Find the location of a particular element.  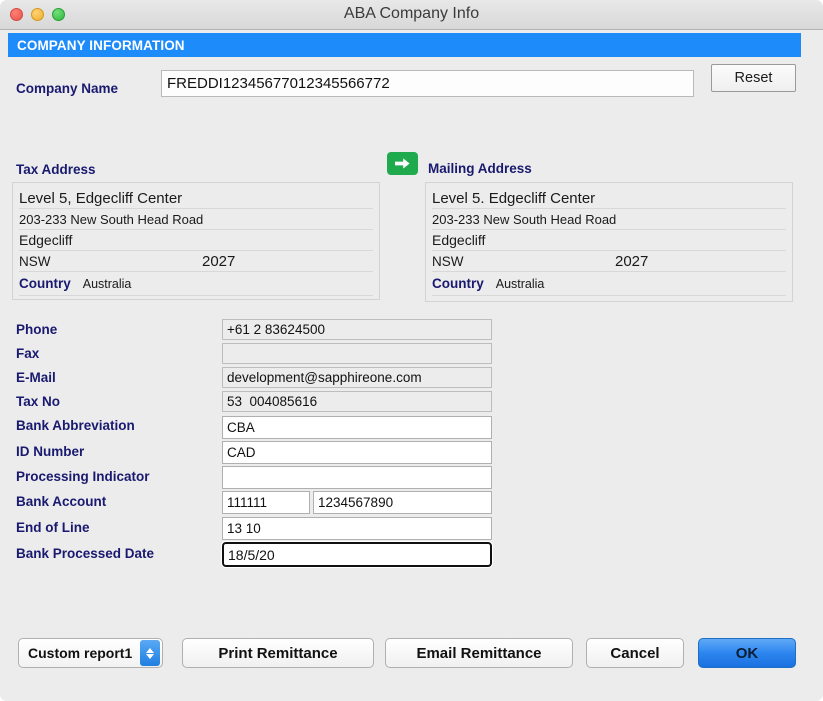

end-of-line-label: End of Line is located at coordinates (53, 527).